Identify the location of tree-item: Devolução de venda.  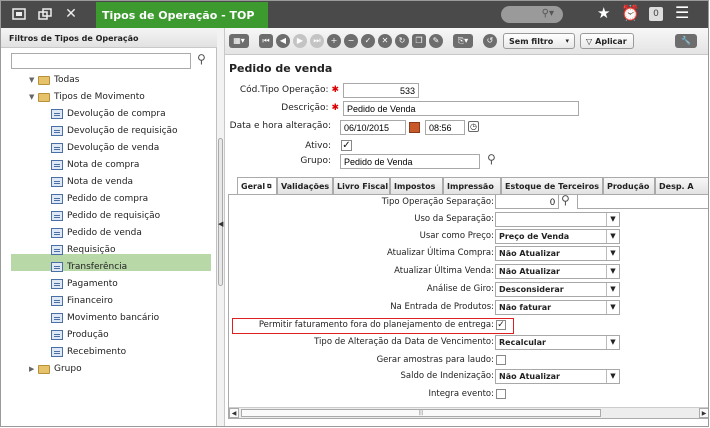
(105, 148).